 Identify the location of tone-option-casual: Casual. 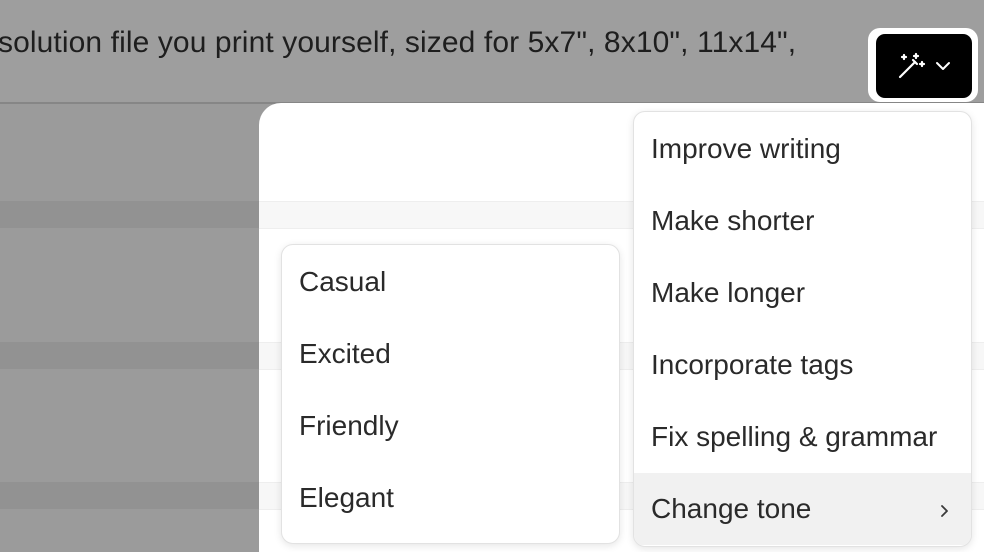
(450, 282).